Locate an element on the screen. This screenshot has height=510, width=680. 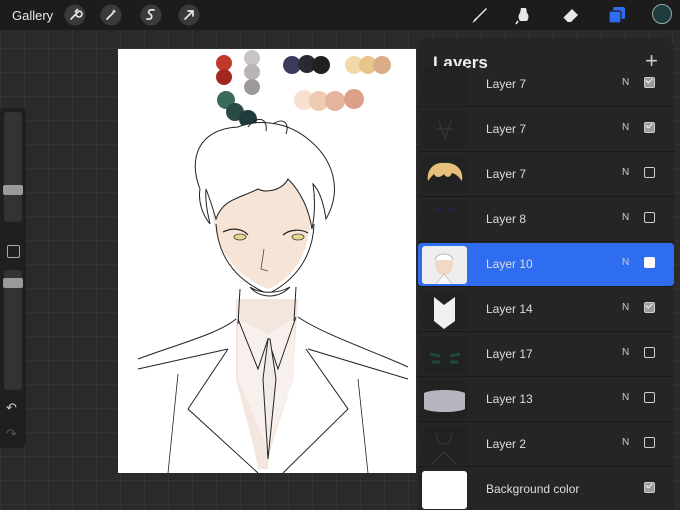
layer-row: Layer 14 N is located at coordinates (546, 310).